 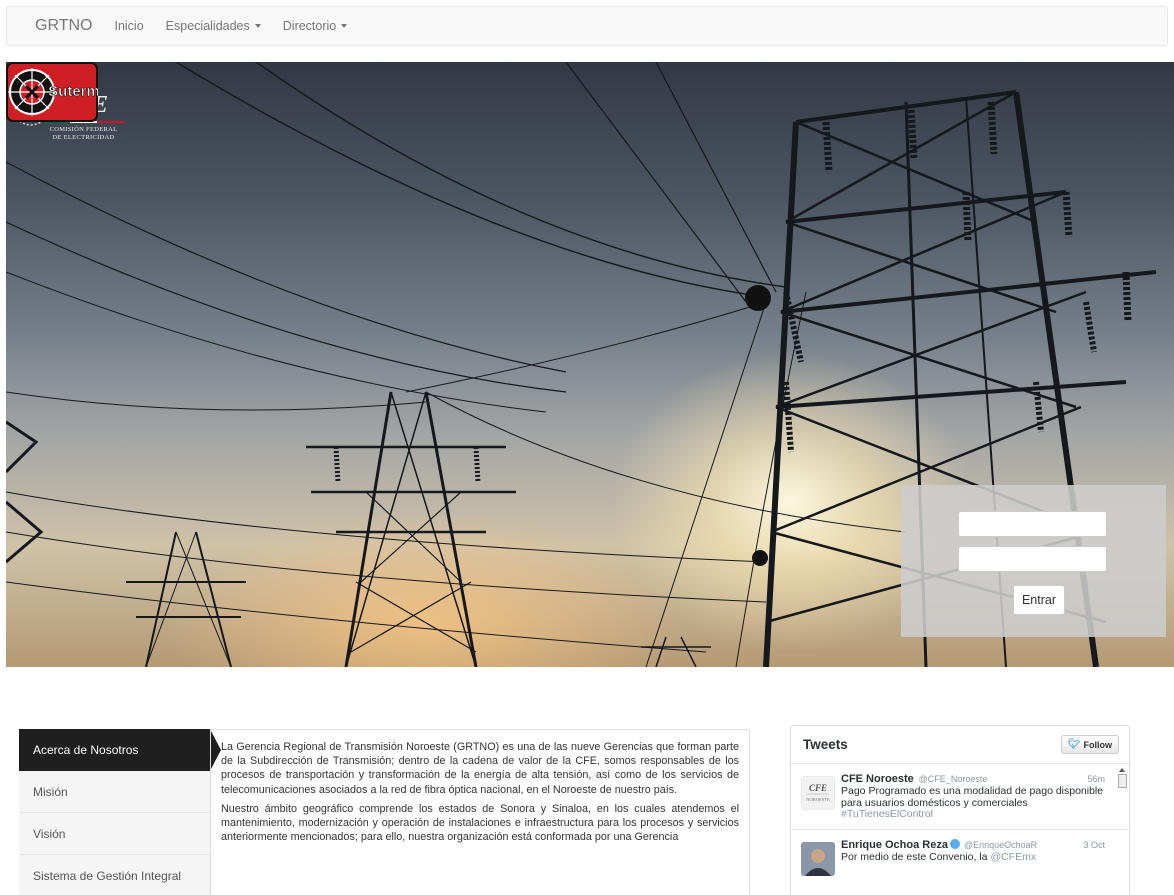 I want to click on cfe-noroeste-avatar: CFE NOROESTE, so click(x=818, y=793).